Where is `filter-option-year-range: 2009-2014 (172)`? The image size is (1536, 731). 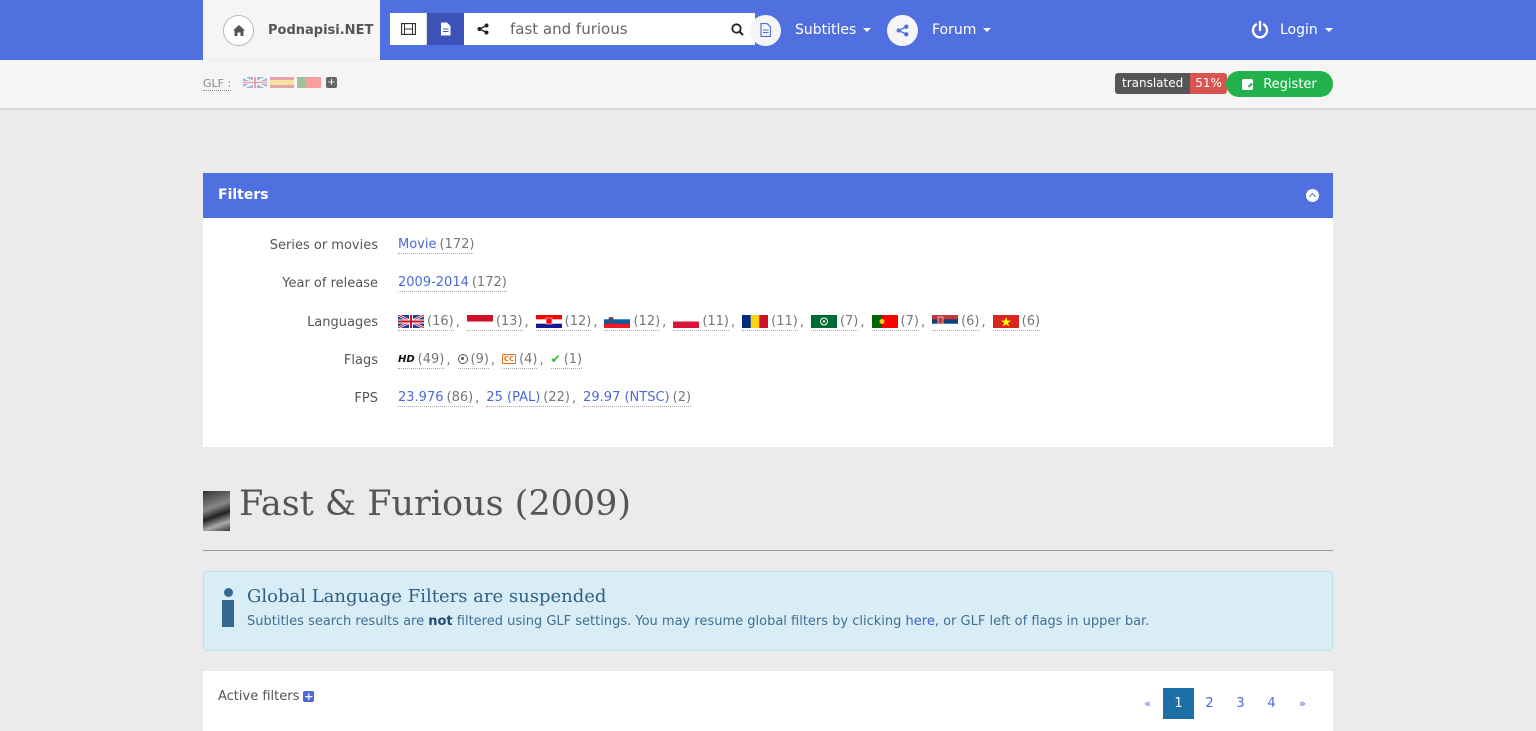 filter-option-year-range: 2009-2014 (172) is located at coordinates (452, 283).